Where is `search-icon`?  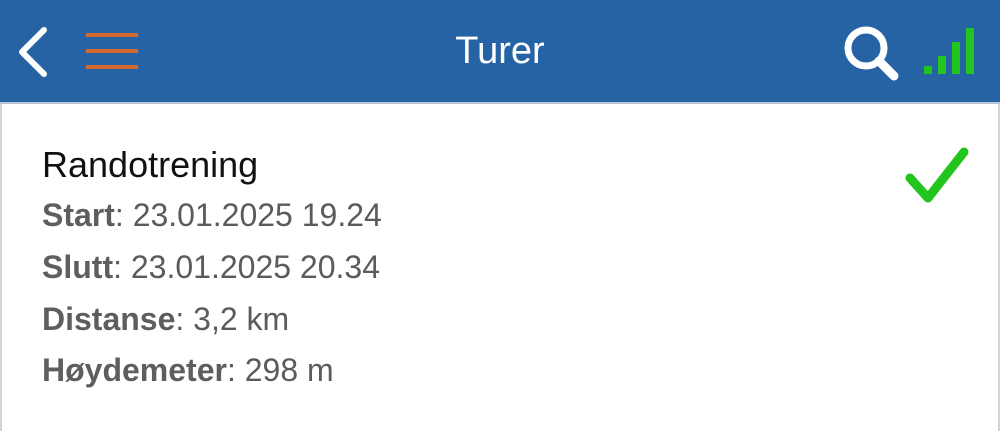
search-icon is located at coordinates (871, 53).